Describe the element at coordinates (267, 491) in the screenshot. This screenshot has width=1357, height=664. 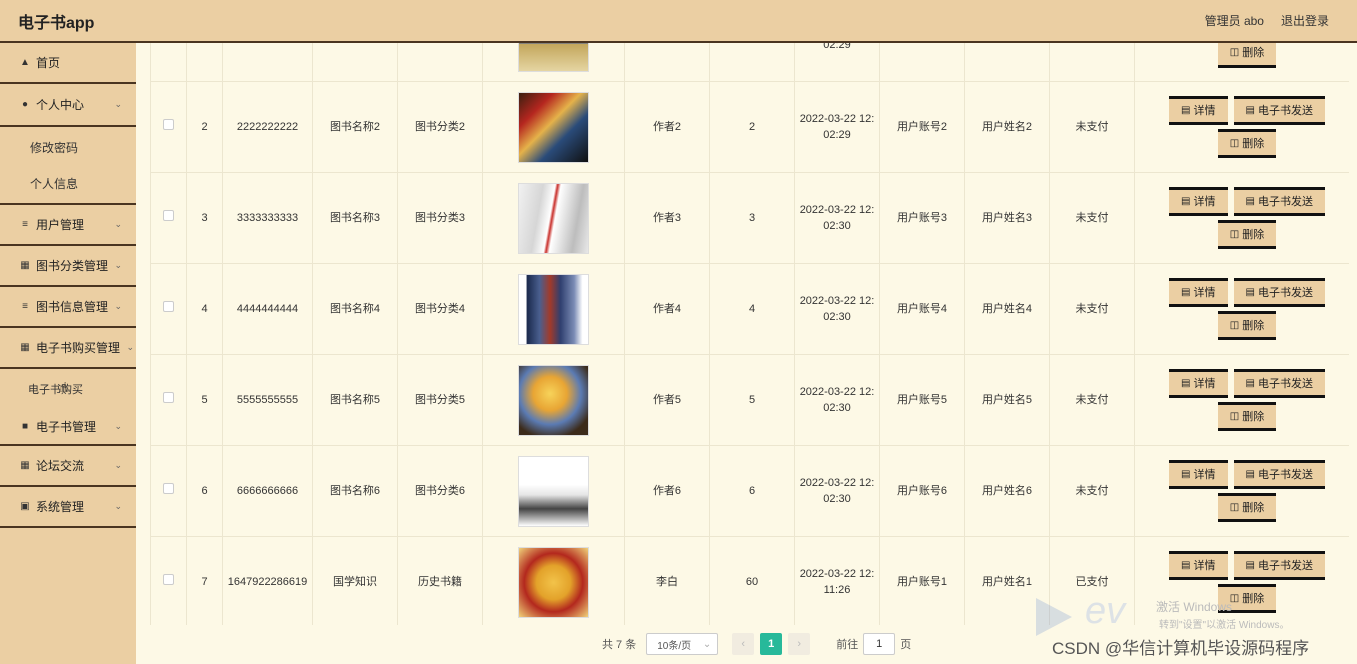
I see `order-number: 6666666666` at that location.